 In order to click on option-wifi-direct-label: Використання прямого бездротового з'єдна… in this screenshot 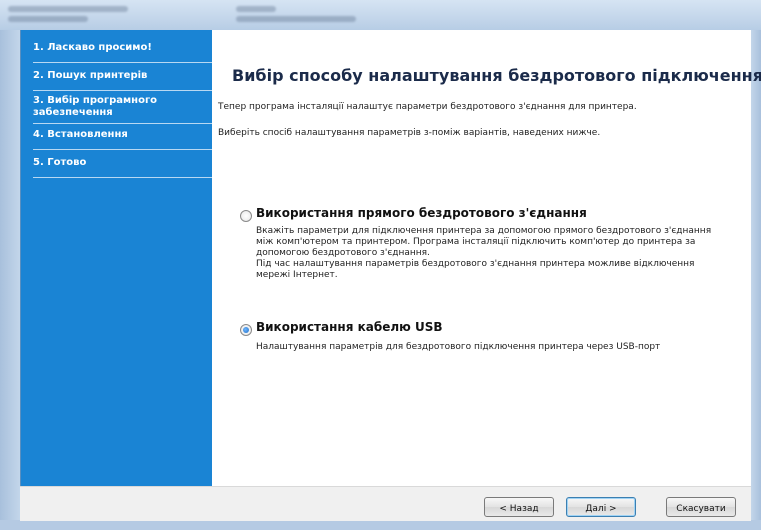, I will do `click(421, 213)`.